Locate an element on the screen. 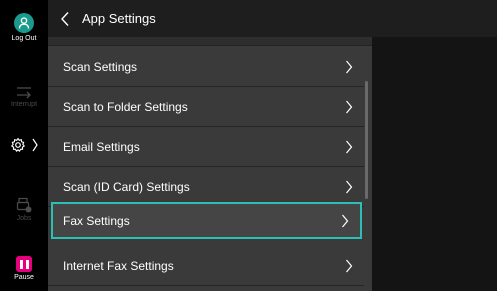 Image resolution: width=497 pixels, height=291 pixels. list-item-selected: Fax Settings is located at coordinates (206, 220).